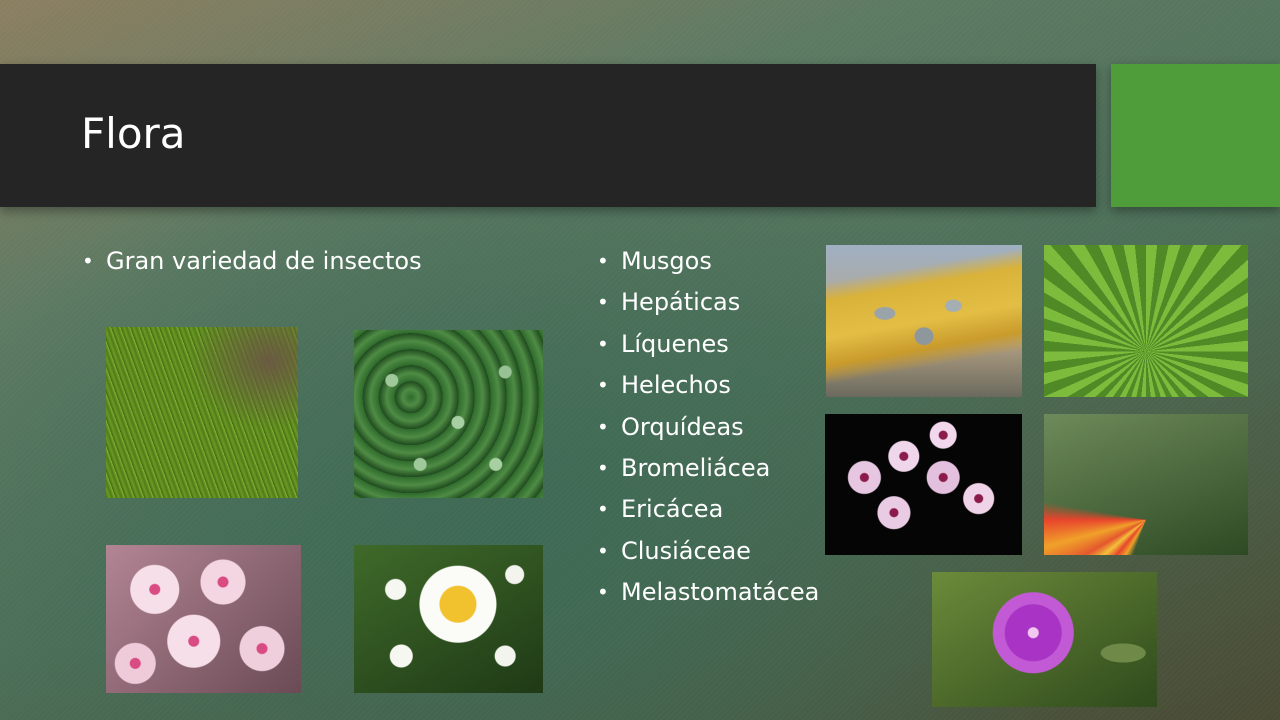 This screenshot has height=720, width=1280. I want to click on bullet-item-melastomatacea: Melastomatácea, so click(708, 593).